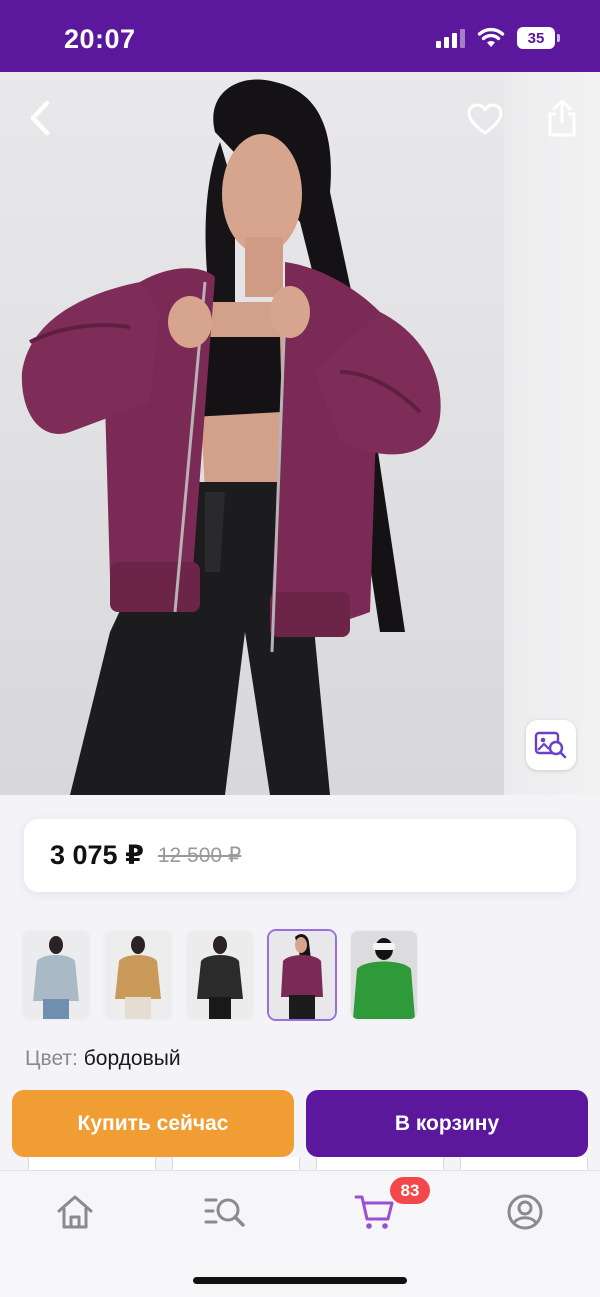 The width and height of the screenshot is (600, 1297). I want to click on chevron-left-icon, so click(40, 118).